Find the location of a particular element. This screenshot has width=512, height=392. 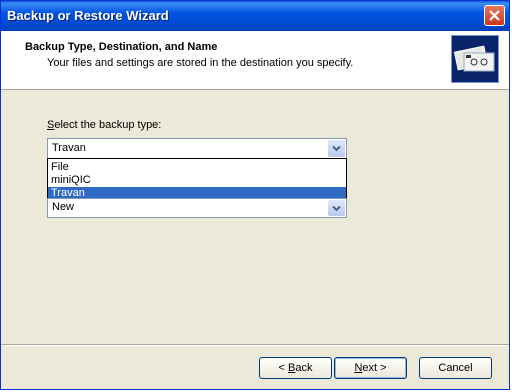

back-button: < Back is located at coordinates (295, 368).